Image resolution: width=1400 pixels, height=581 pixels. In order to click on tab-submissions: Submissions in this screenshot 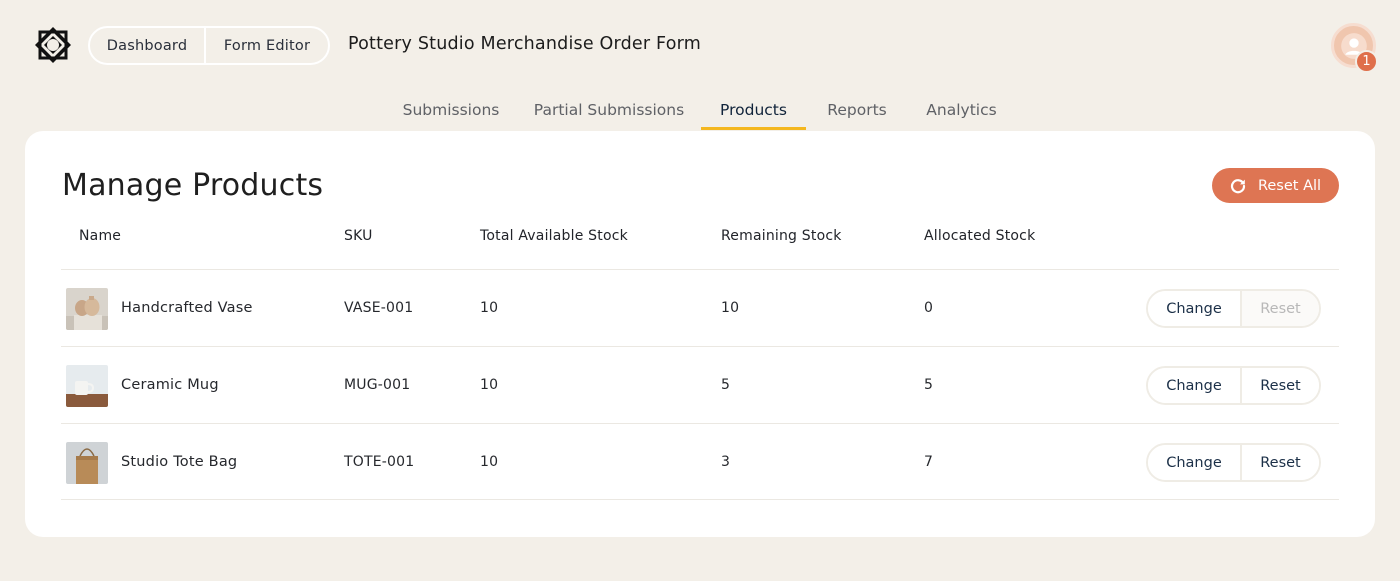, I will do `click(451, 109)`.